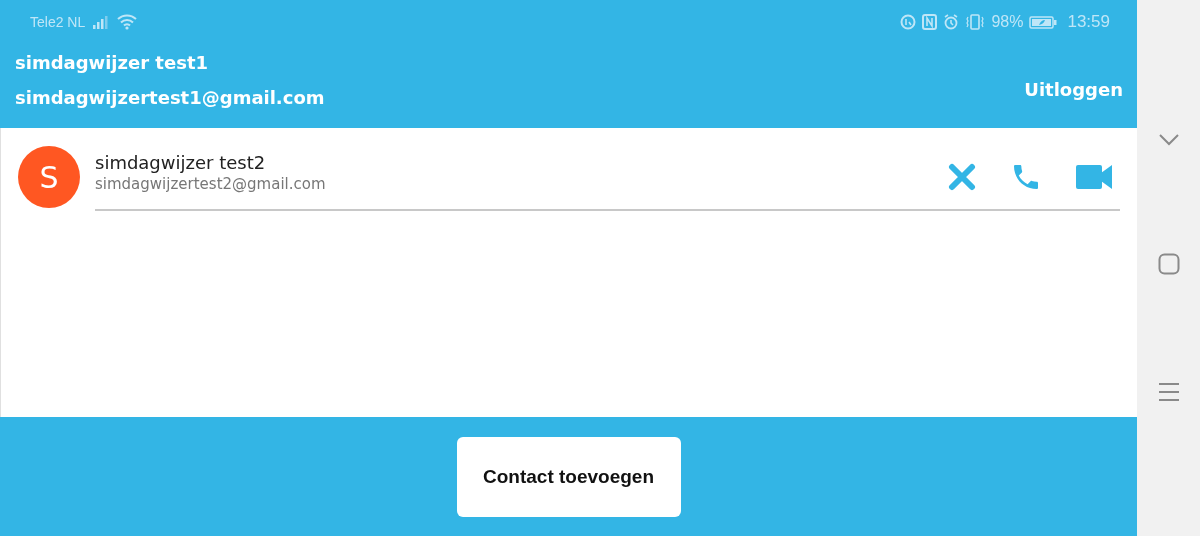  I want to click on nfc-icon, so click(930, 22).